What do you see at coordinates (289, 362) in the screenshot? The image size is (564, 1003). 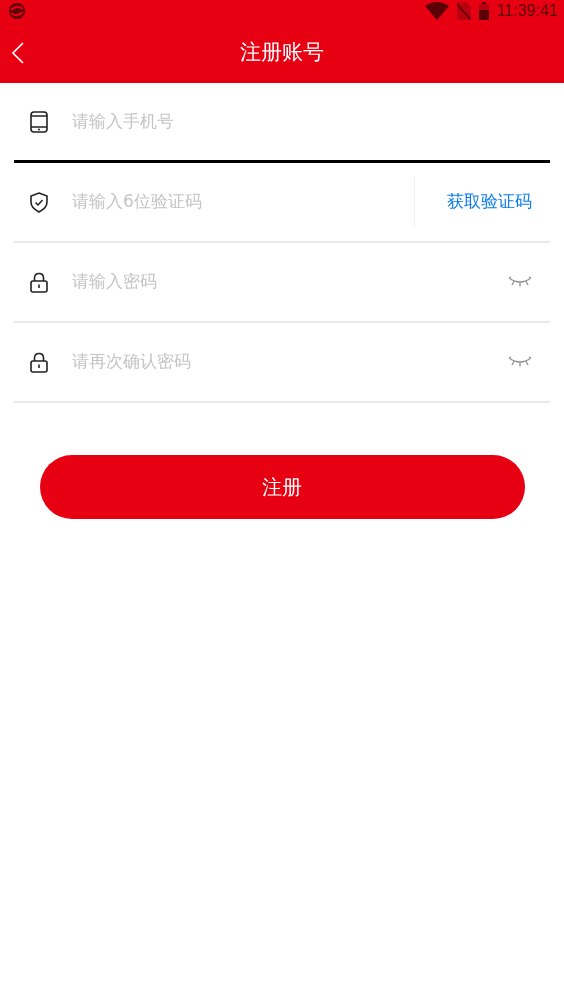 I see `password-field: 请再次确认密码` at bounding box center [289, 362].